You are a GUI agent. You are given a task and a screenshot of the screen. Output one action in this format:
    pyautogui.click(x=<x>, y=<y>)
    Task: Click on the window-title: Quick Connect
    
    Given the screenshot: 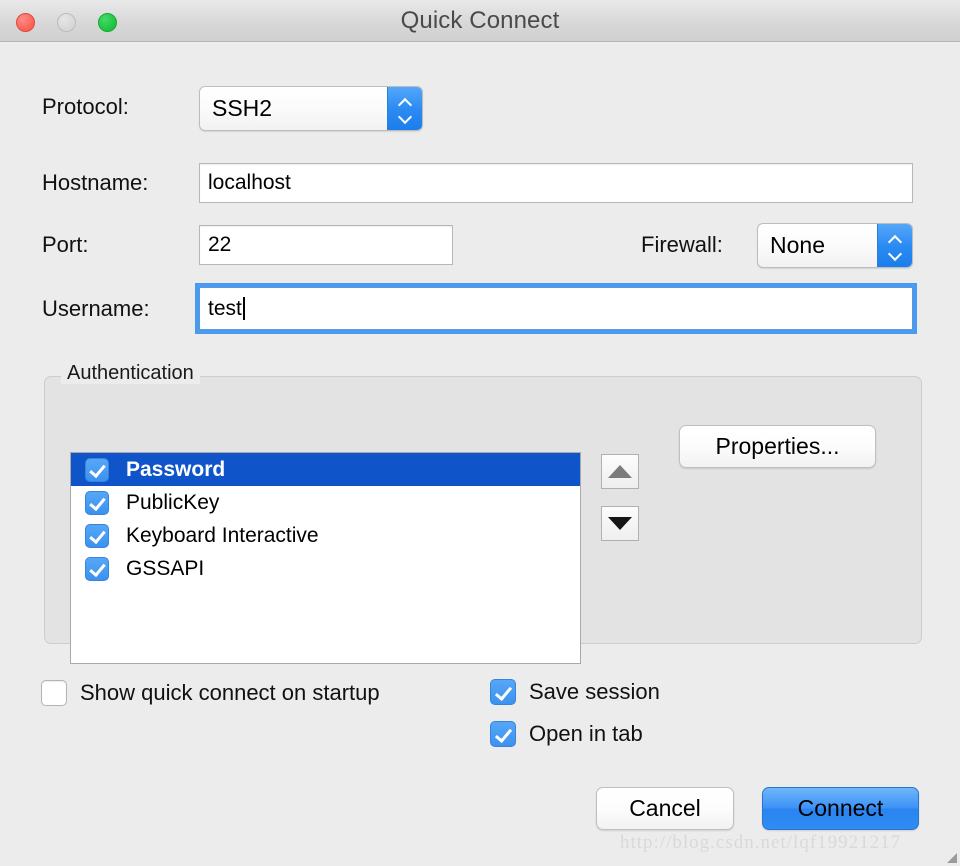 What is the action you would take?
    pyautogui.click(x=480, y=20)
    